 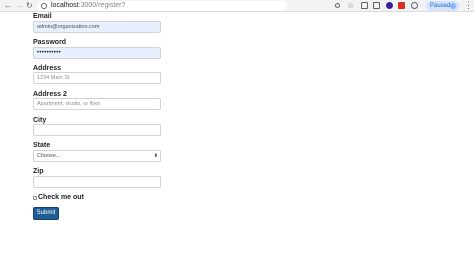 I want to click on puzzle-extension-icon, so click(x=414, y=5).